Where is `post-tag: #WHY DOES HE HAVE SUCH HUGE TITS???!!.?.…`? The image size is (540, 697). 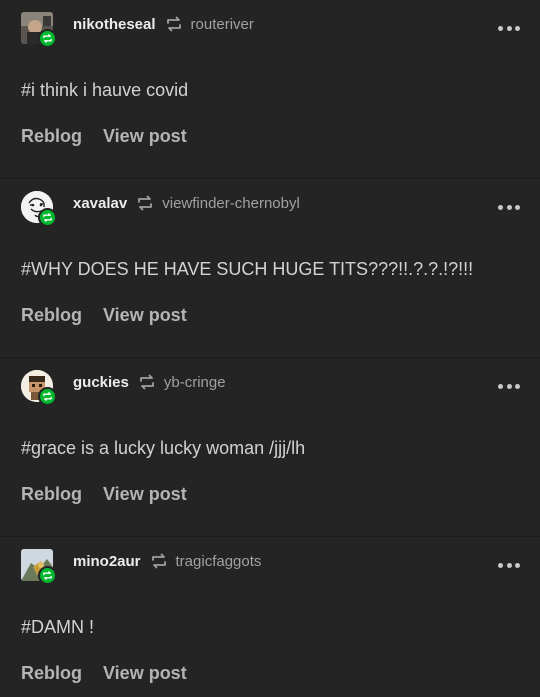
post-tag: #WHY DOES HE HAVE SUCH HUGE TITS???!!.?.… is located at coordinates (247, 269).